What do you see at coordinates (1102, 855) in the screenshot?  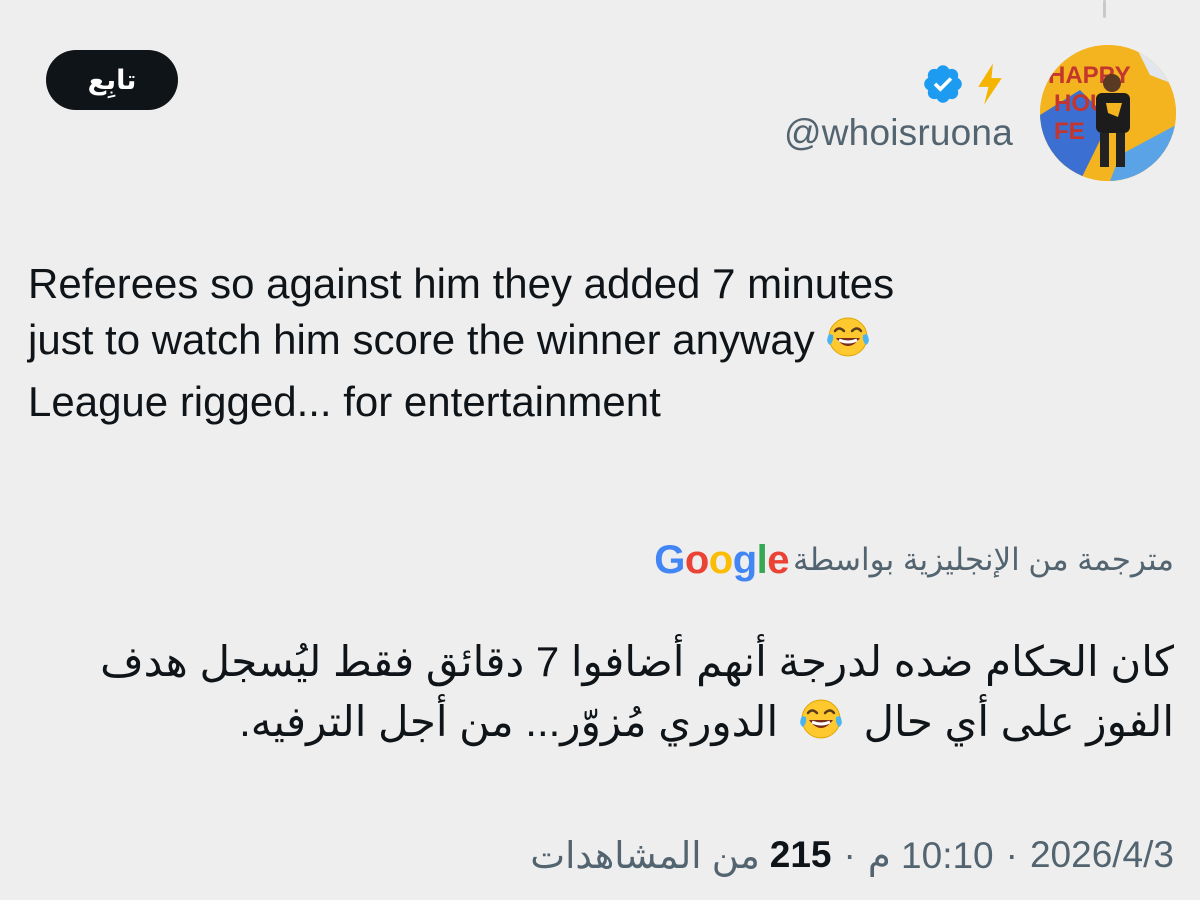 I see `tweet-date: 2026/4/3` at bounding box center [1102, 855].